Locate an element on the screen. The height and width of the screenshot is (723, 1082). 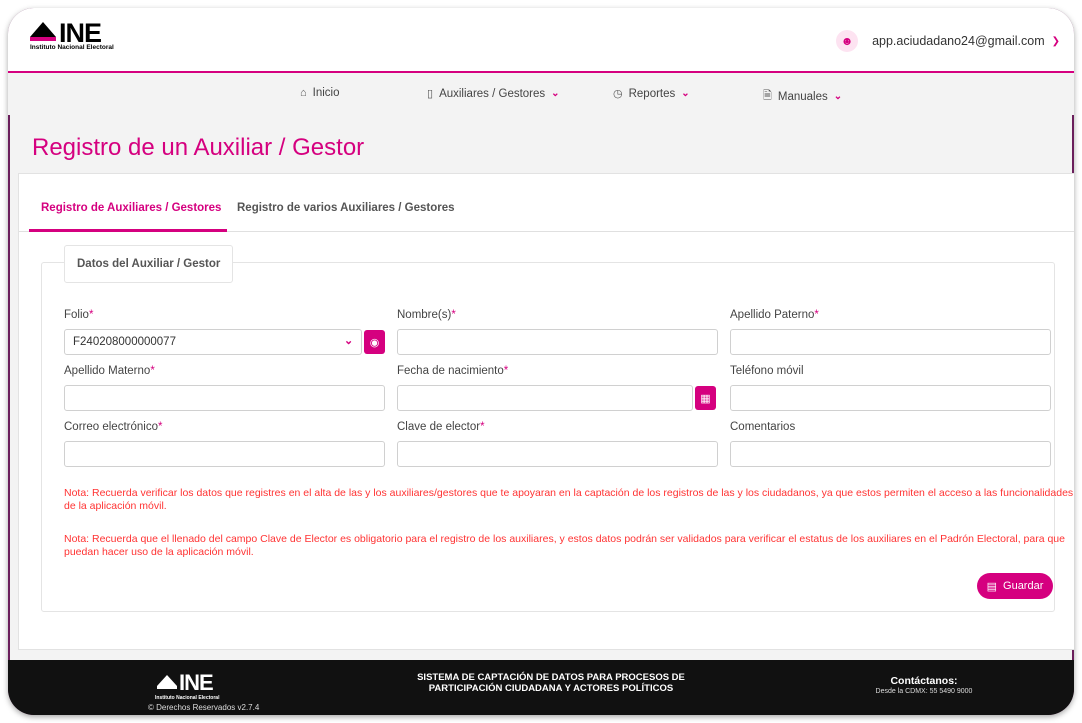
copyright: © Derechos Reservados v2.7.4 is located at coordinates (204, 707).